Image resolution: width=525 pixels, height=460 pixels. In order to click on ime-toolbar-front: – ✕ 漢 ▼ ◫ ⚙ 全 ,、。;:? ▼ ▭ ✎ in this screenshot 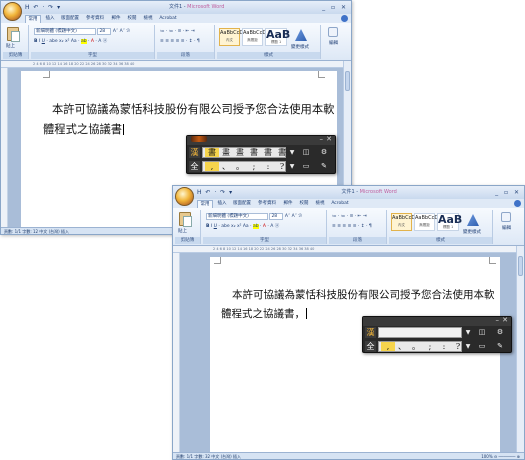, I will do `click(437, 334)`.